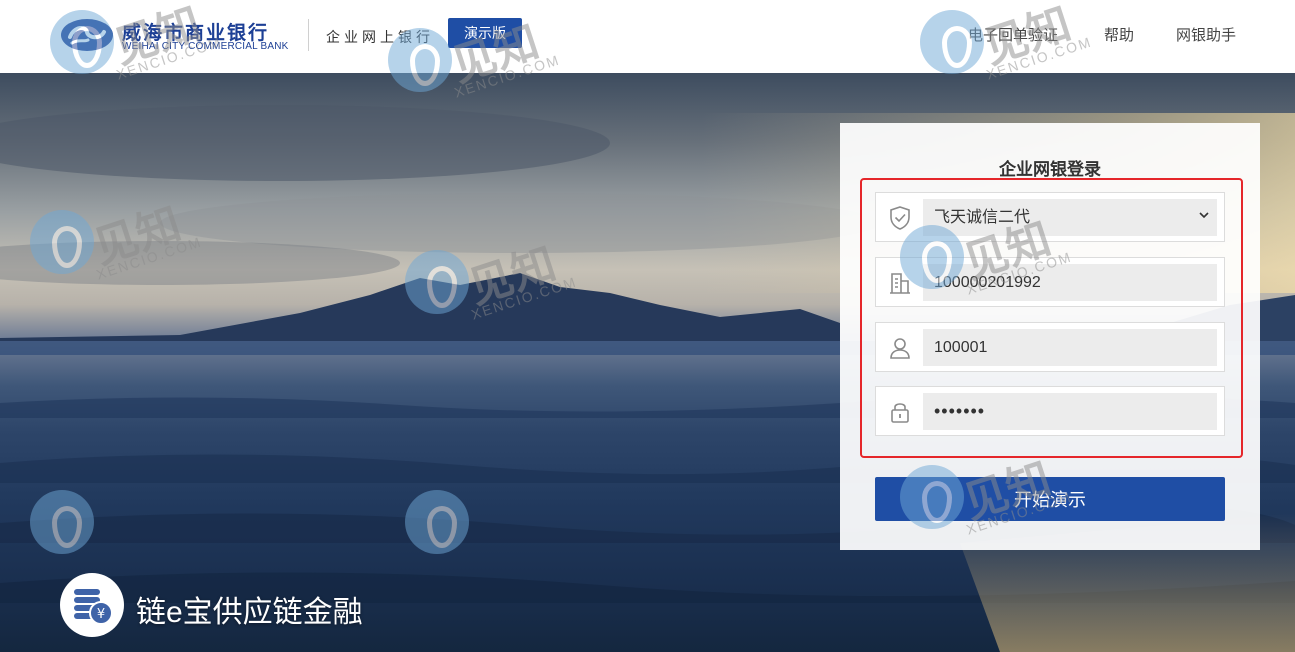 This screenshot has height=652, width=1295. What do you see at coordinates (1070, 217) in the screenshot?
I see `cert-type-display: 飞天诚信二代` at bounding box center [1070, 217].